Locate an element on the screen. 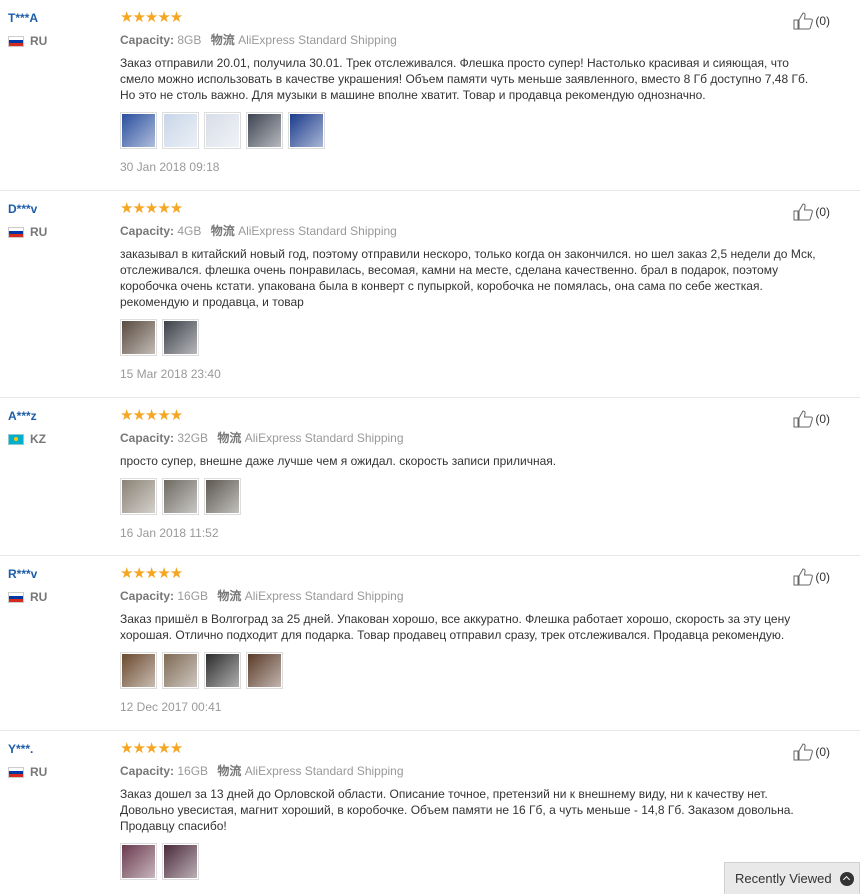 The height and width of the screenshot is (894, 860). review-date: 30 Jan 2018 09:18 is located at coordinates (170, 167).